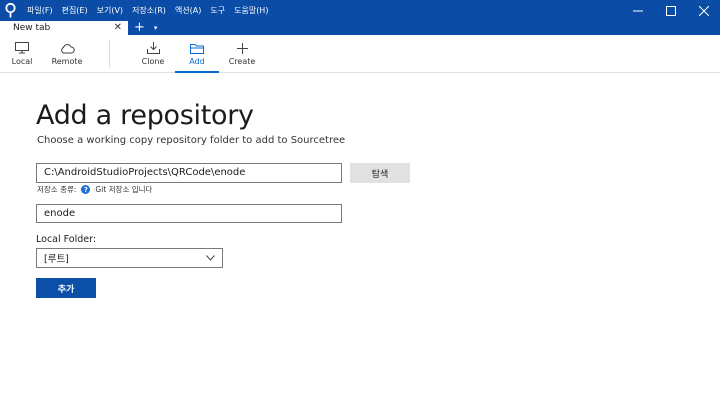 Image resolution: width=720 pixels, height=419 pixels. Describe the element at coordinates (149, 10) in the screenshot. I see `menu-repository: 저장소(R)` at that location.